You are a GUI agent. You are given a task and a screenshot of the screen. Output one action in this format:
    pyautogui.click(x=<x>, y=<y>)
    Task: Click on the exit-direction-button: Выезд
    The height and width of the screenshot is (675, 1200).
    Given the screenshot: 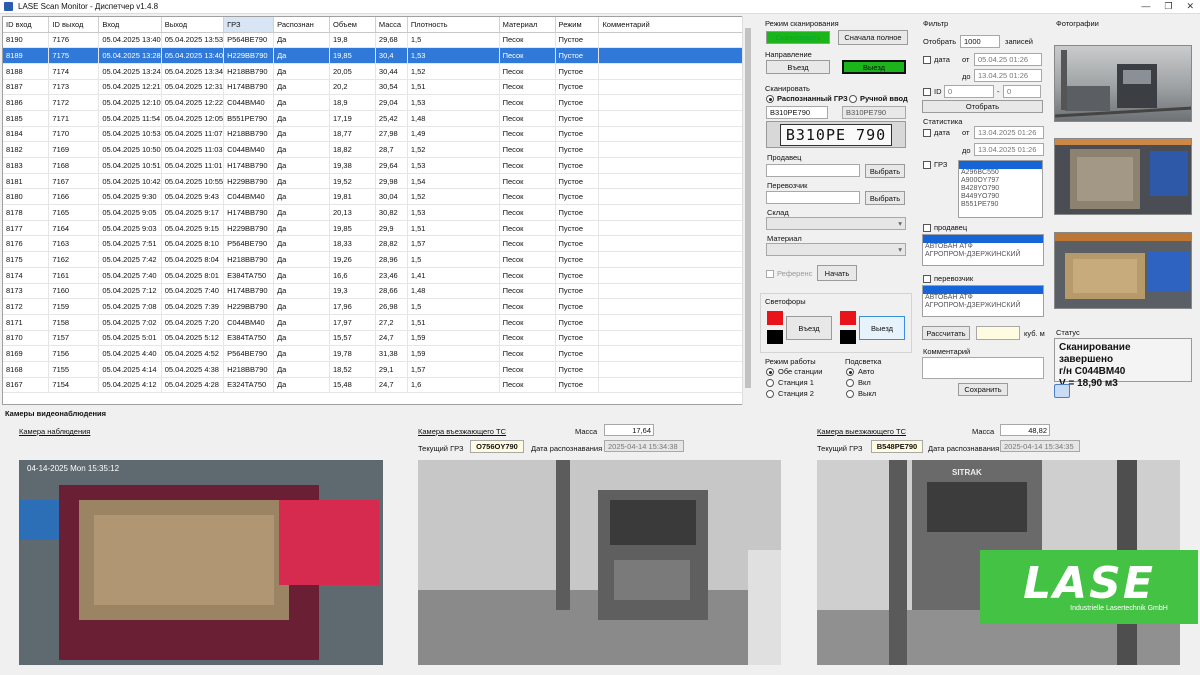 What is the action you would take?
    pyautogui.click(x=874, y=67)
    